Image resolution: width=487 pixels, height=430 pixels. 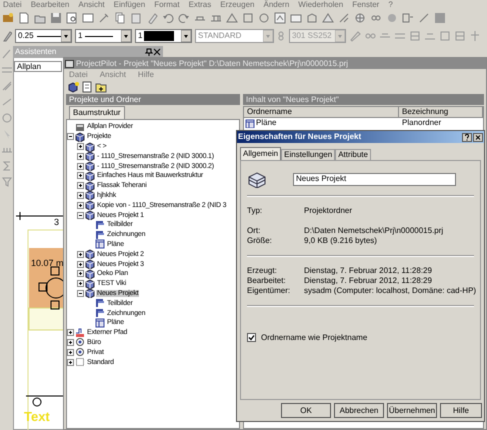 What do you see at coordinates (163, 36) in the screenshot?
I see `pen-color-dropdown: 1` at bounding box center [163, 36].